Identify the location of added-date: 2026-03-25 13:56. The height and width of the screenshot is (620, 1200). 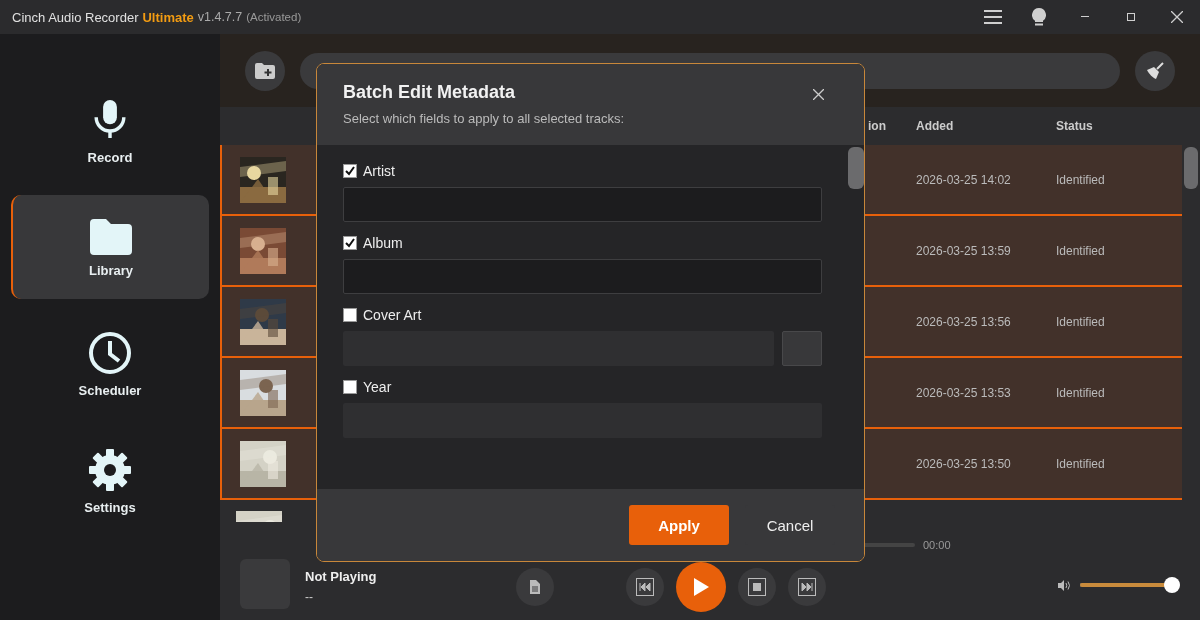
(964, 321).